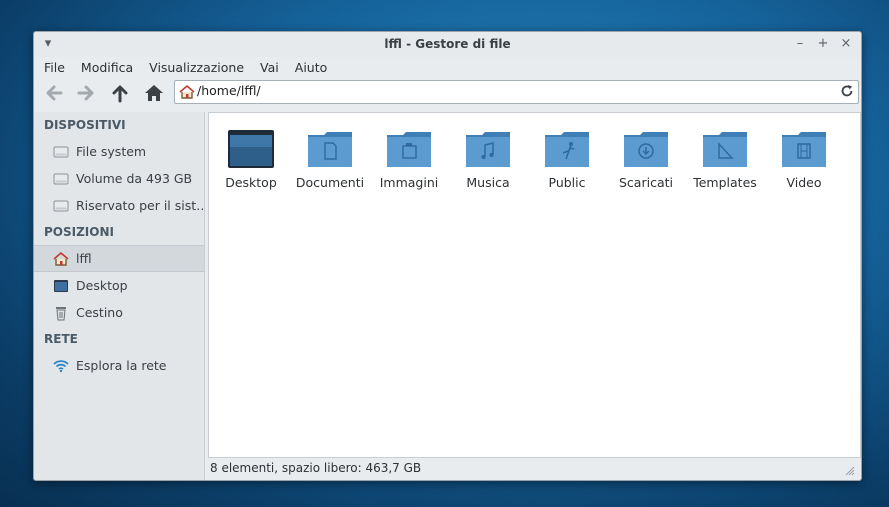 This screenshot has width=889, height=507. I want to click on menu-visualizzazione: Visualizzazione, so click(196, 67).